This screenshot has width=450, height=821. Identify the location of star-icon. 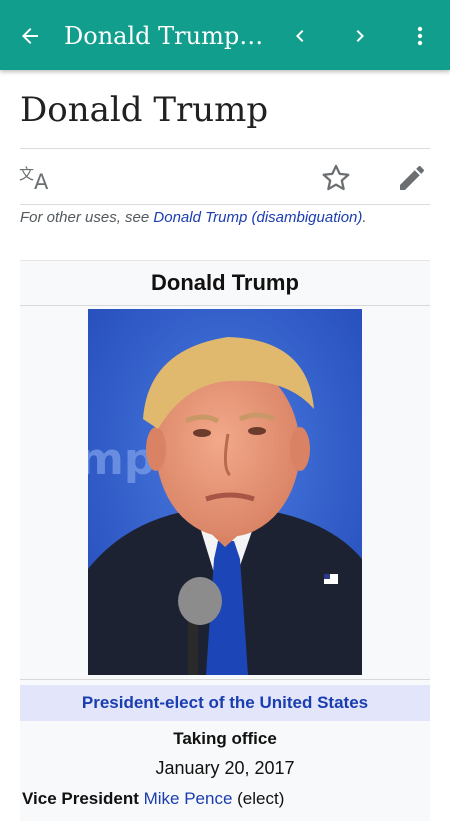
(336, 177).